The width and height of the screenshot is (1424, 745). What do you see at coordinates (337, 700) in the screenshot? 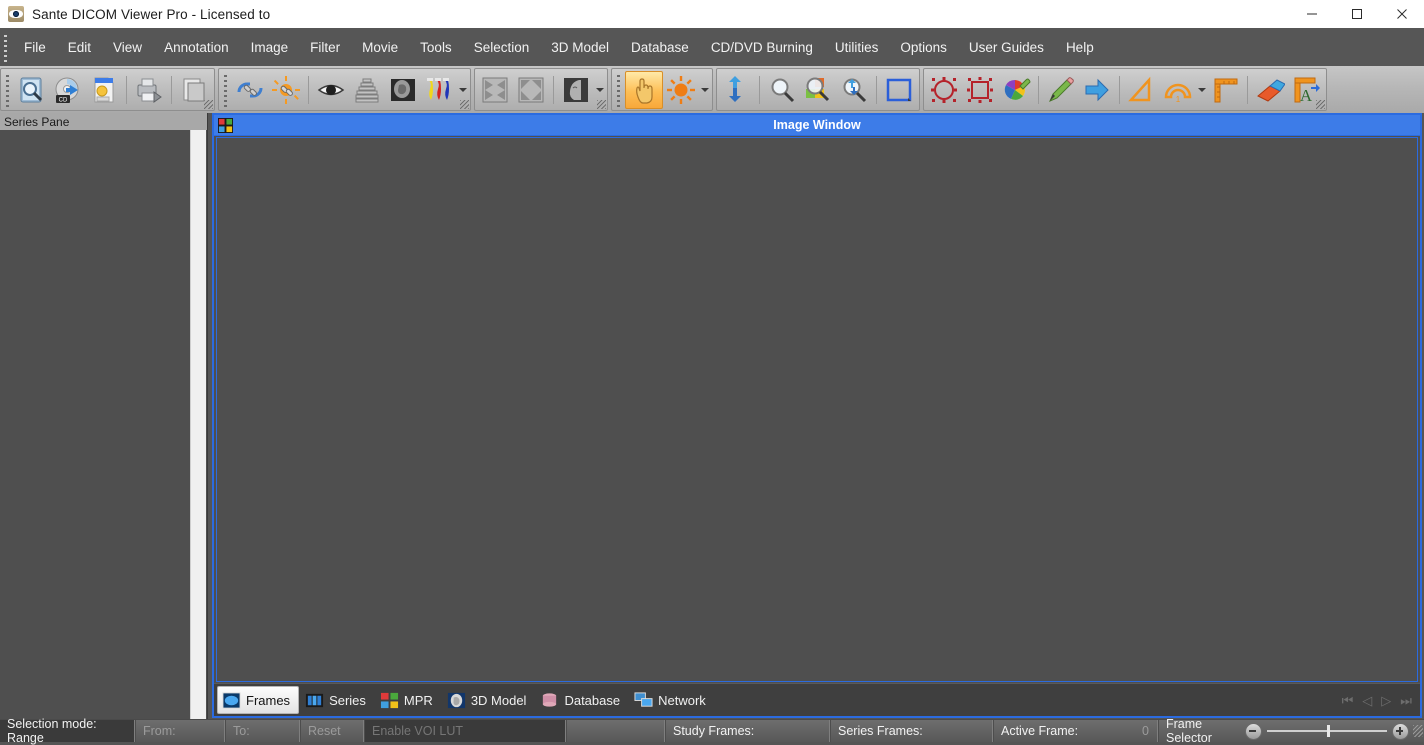
I see `tab-series: Series` at bounding box center [337, 700].